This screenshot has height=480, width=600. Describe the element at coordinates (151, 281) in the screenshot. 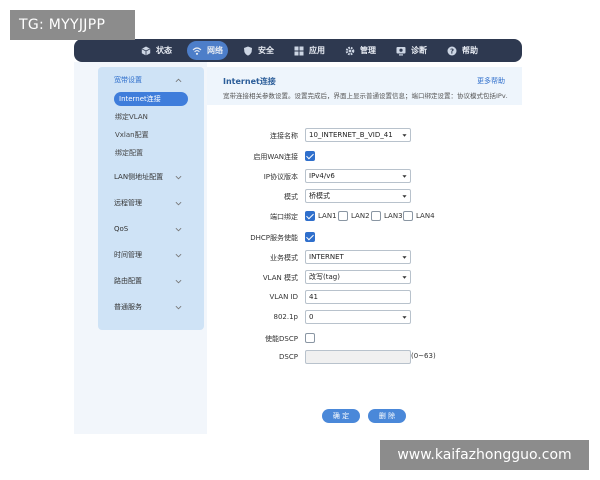

I see `sidebar-group-route: 路由配置` at that location.